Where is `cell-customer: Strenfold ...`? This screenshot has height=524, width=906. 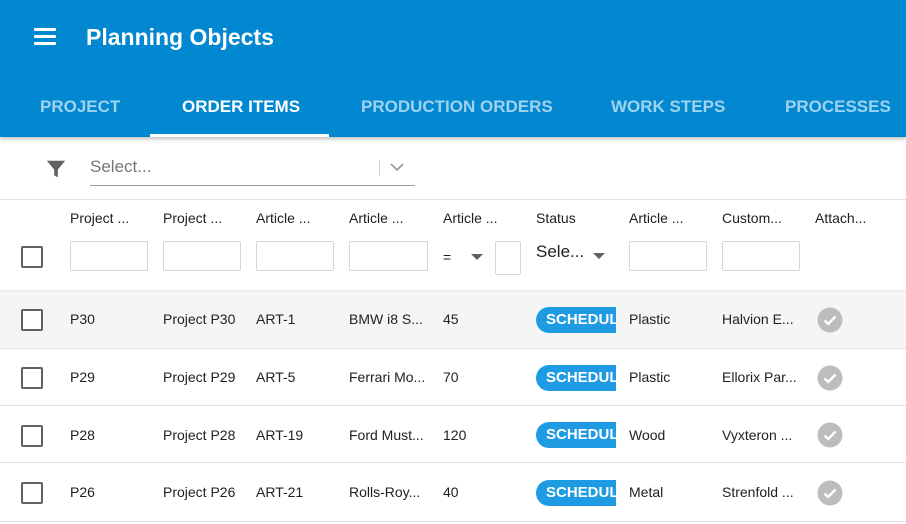 cell-customer: Strenfold ... is located at coordinates (758, 492).